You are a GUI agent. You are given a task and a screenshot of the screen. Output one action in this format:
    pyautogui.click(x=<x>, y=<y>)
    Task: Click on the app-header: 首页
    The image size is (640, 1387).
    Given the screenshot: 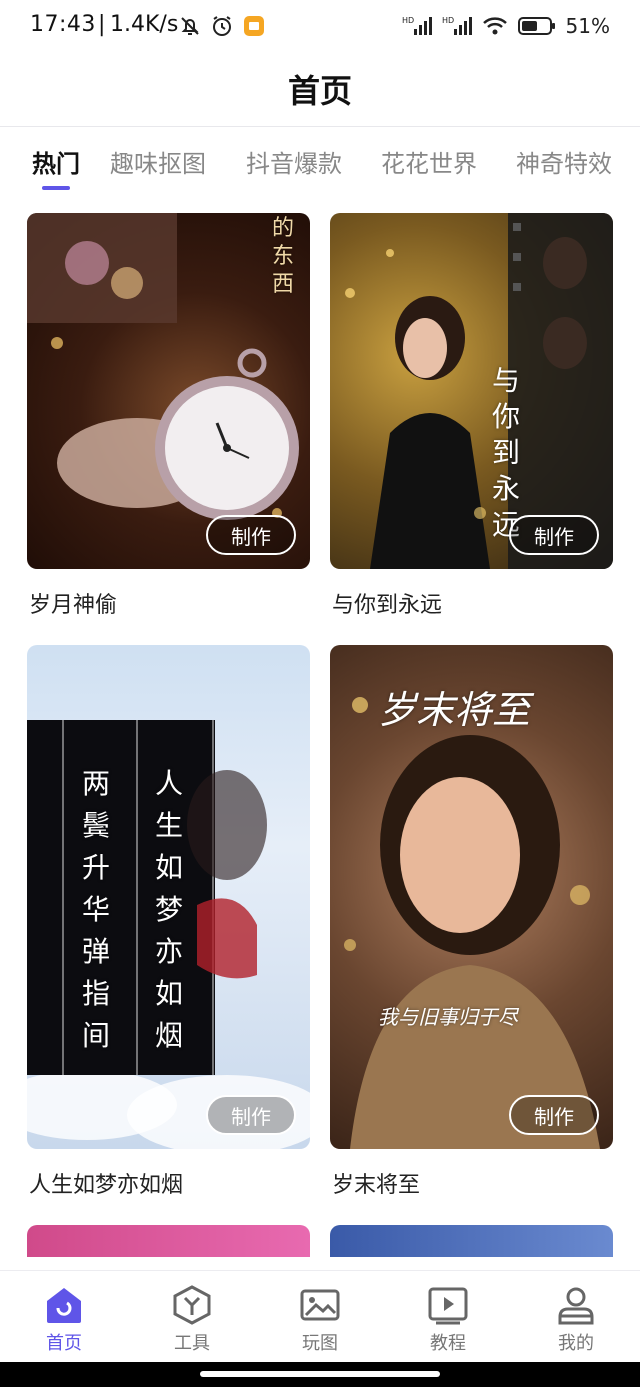 What is the action you would take?
    pyautogui.click(x=320, y=91)
    